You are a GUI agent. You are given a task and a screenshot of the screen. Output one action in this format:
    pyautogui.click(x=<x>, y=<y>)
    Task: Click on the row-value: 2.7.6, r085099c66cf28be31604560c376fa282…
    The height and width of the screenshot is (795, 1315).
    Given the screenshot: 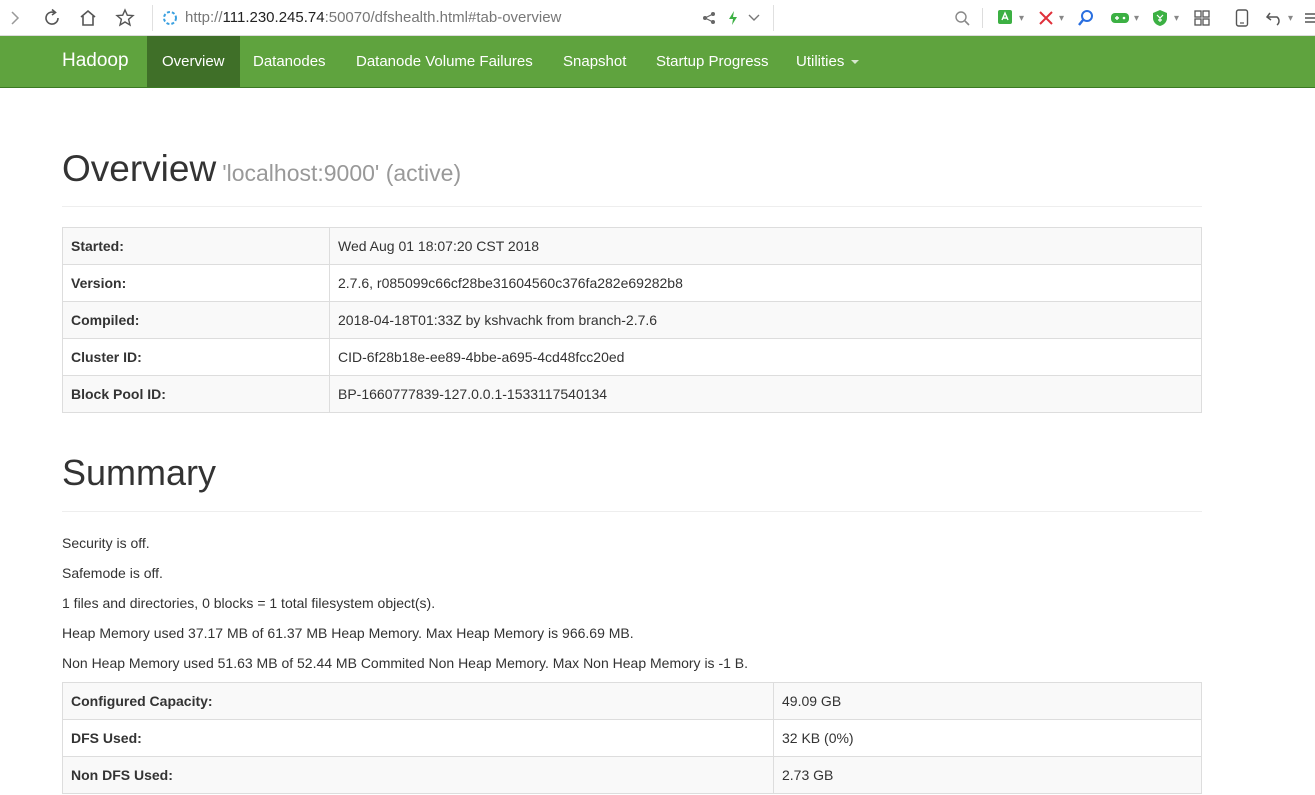 What is the action you would take?
    pyautogui.click(x=765, y=283)
    